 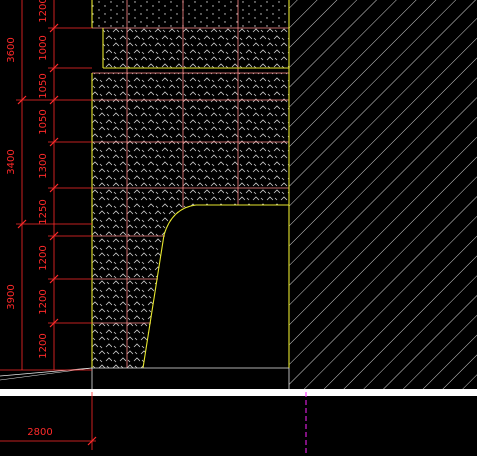 What do you see at coordinates (43, 345) in the screenshot?
I see `dim-1200-c: 1200` at bounding box center [43, 345].